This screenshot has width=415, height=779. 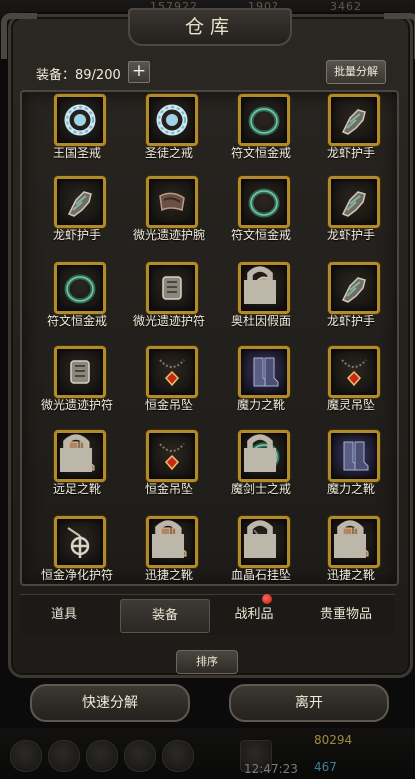 I want to click on title-plate: 仓库, so click(x=210, y=27).